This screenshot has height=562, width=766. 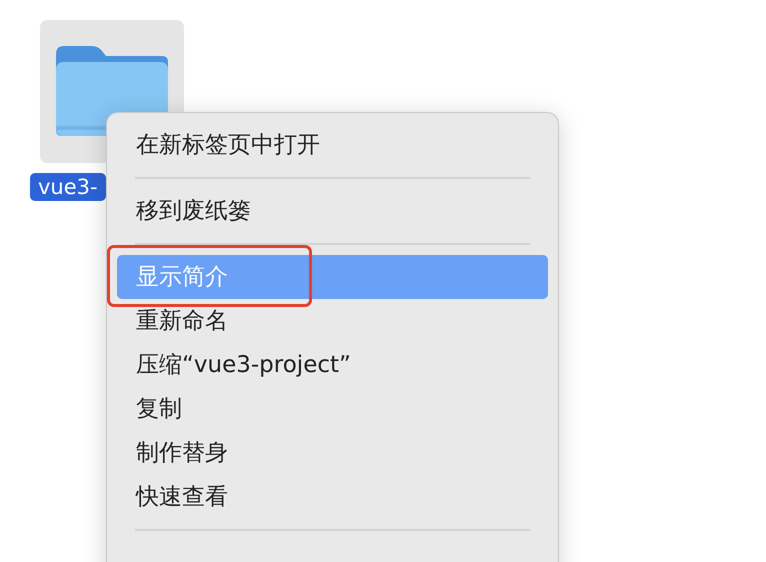 What do you see at coordinates (332, 211) in the screenshot?
I see `menu-item: 移到废纸篓` at bounding box center [332, 211].